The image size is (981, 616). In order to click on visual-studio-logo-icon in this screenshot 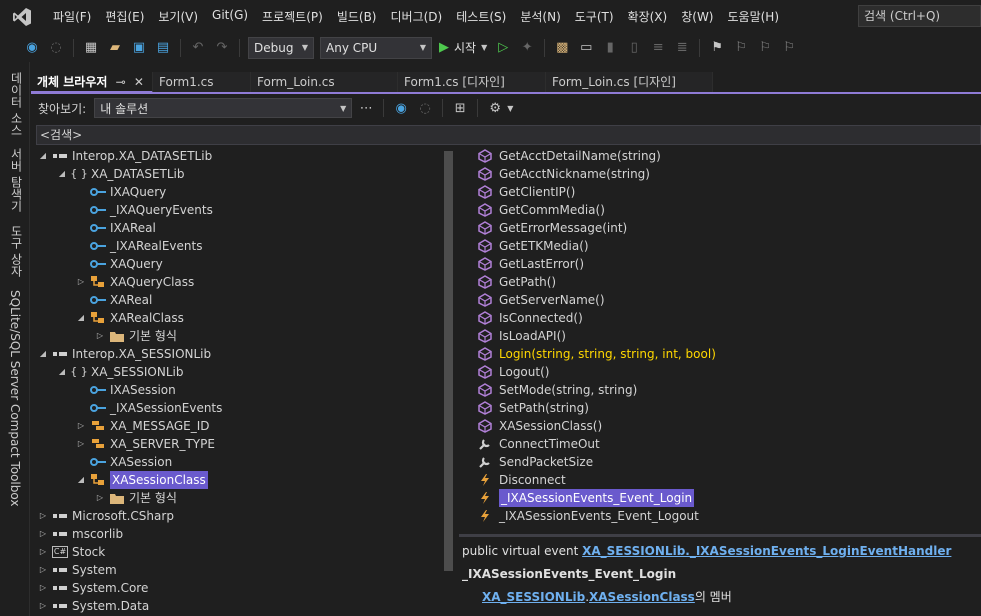, I will do `click(22, 17)`.